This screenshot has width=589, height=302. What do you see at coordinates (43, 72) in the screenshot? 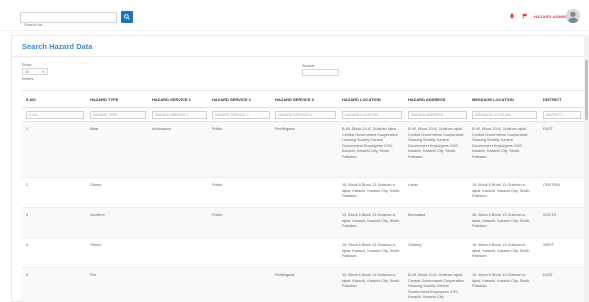
I see `chevron-down-icon: ▾` at bounding box center [43, 72].